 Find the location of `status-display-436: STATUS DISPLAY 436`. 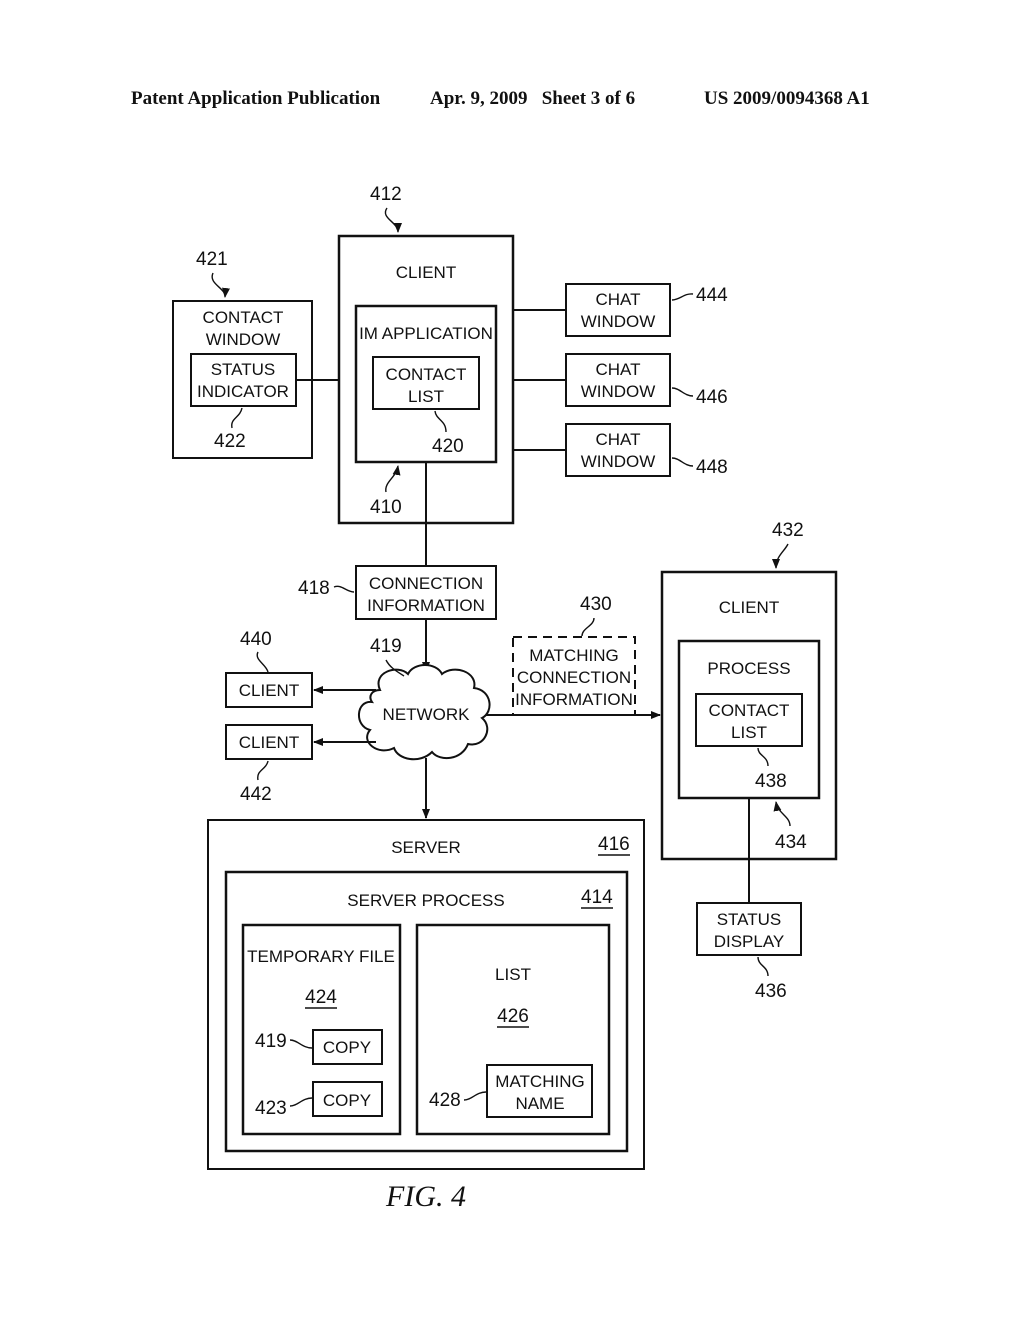

status-display-436: STATUS DISPLAY 436 is located at coordinates (749, 952).